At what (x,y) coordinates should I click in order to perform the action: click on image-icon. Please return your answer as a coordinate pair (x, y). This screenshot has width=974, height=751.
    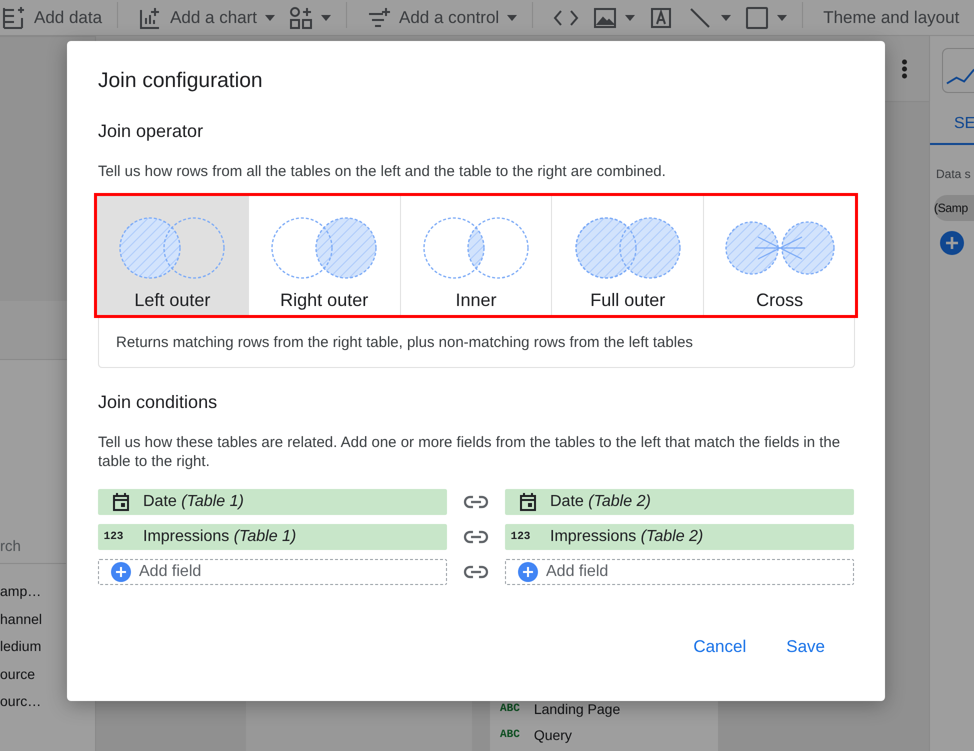
    Looking at the image, I should click on (605, 18).